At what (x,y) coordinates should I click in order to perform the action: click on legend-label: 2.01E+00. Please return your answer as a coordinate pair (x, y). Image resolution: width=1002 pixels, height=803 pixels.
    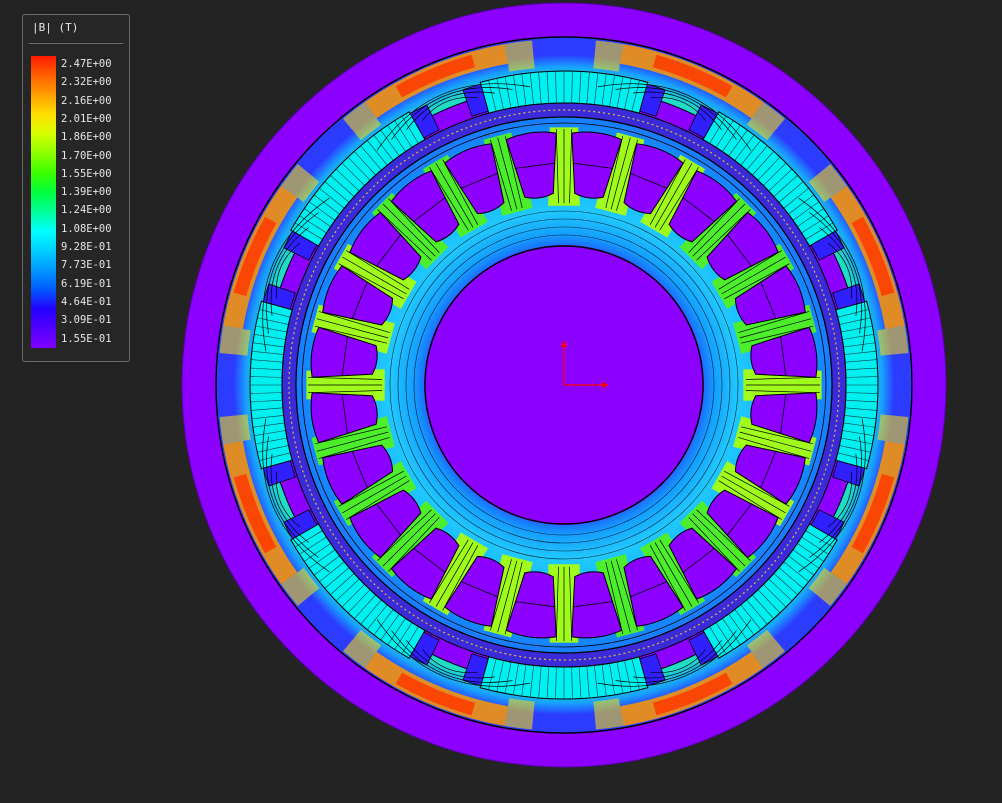
    Looking at the image, I should click on (86, 118).